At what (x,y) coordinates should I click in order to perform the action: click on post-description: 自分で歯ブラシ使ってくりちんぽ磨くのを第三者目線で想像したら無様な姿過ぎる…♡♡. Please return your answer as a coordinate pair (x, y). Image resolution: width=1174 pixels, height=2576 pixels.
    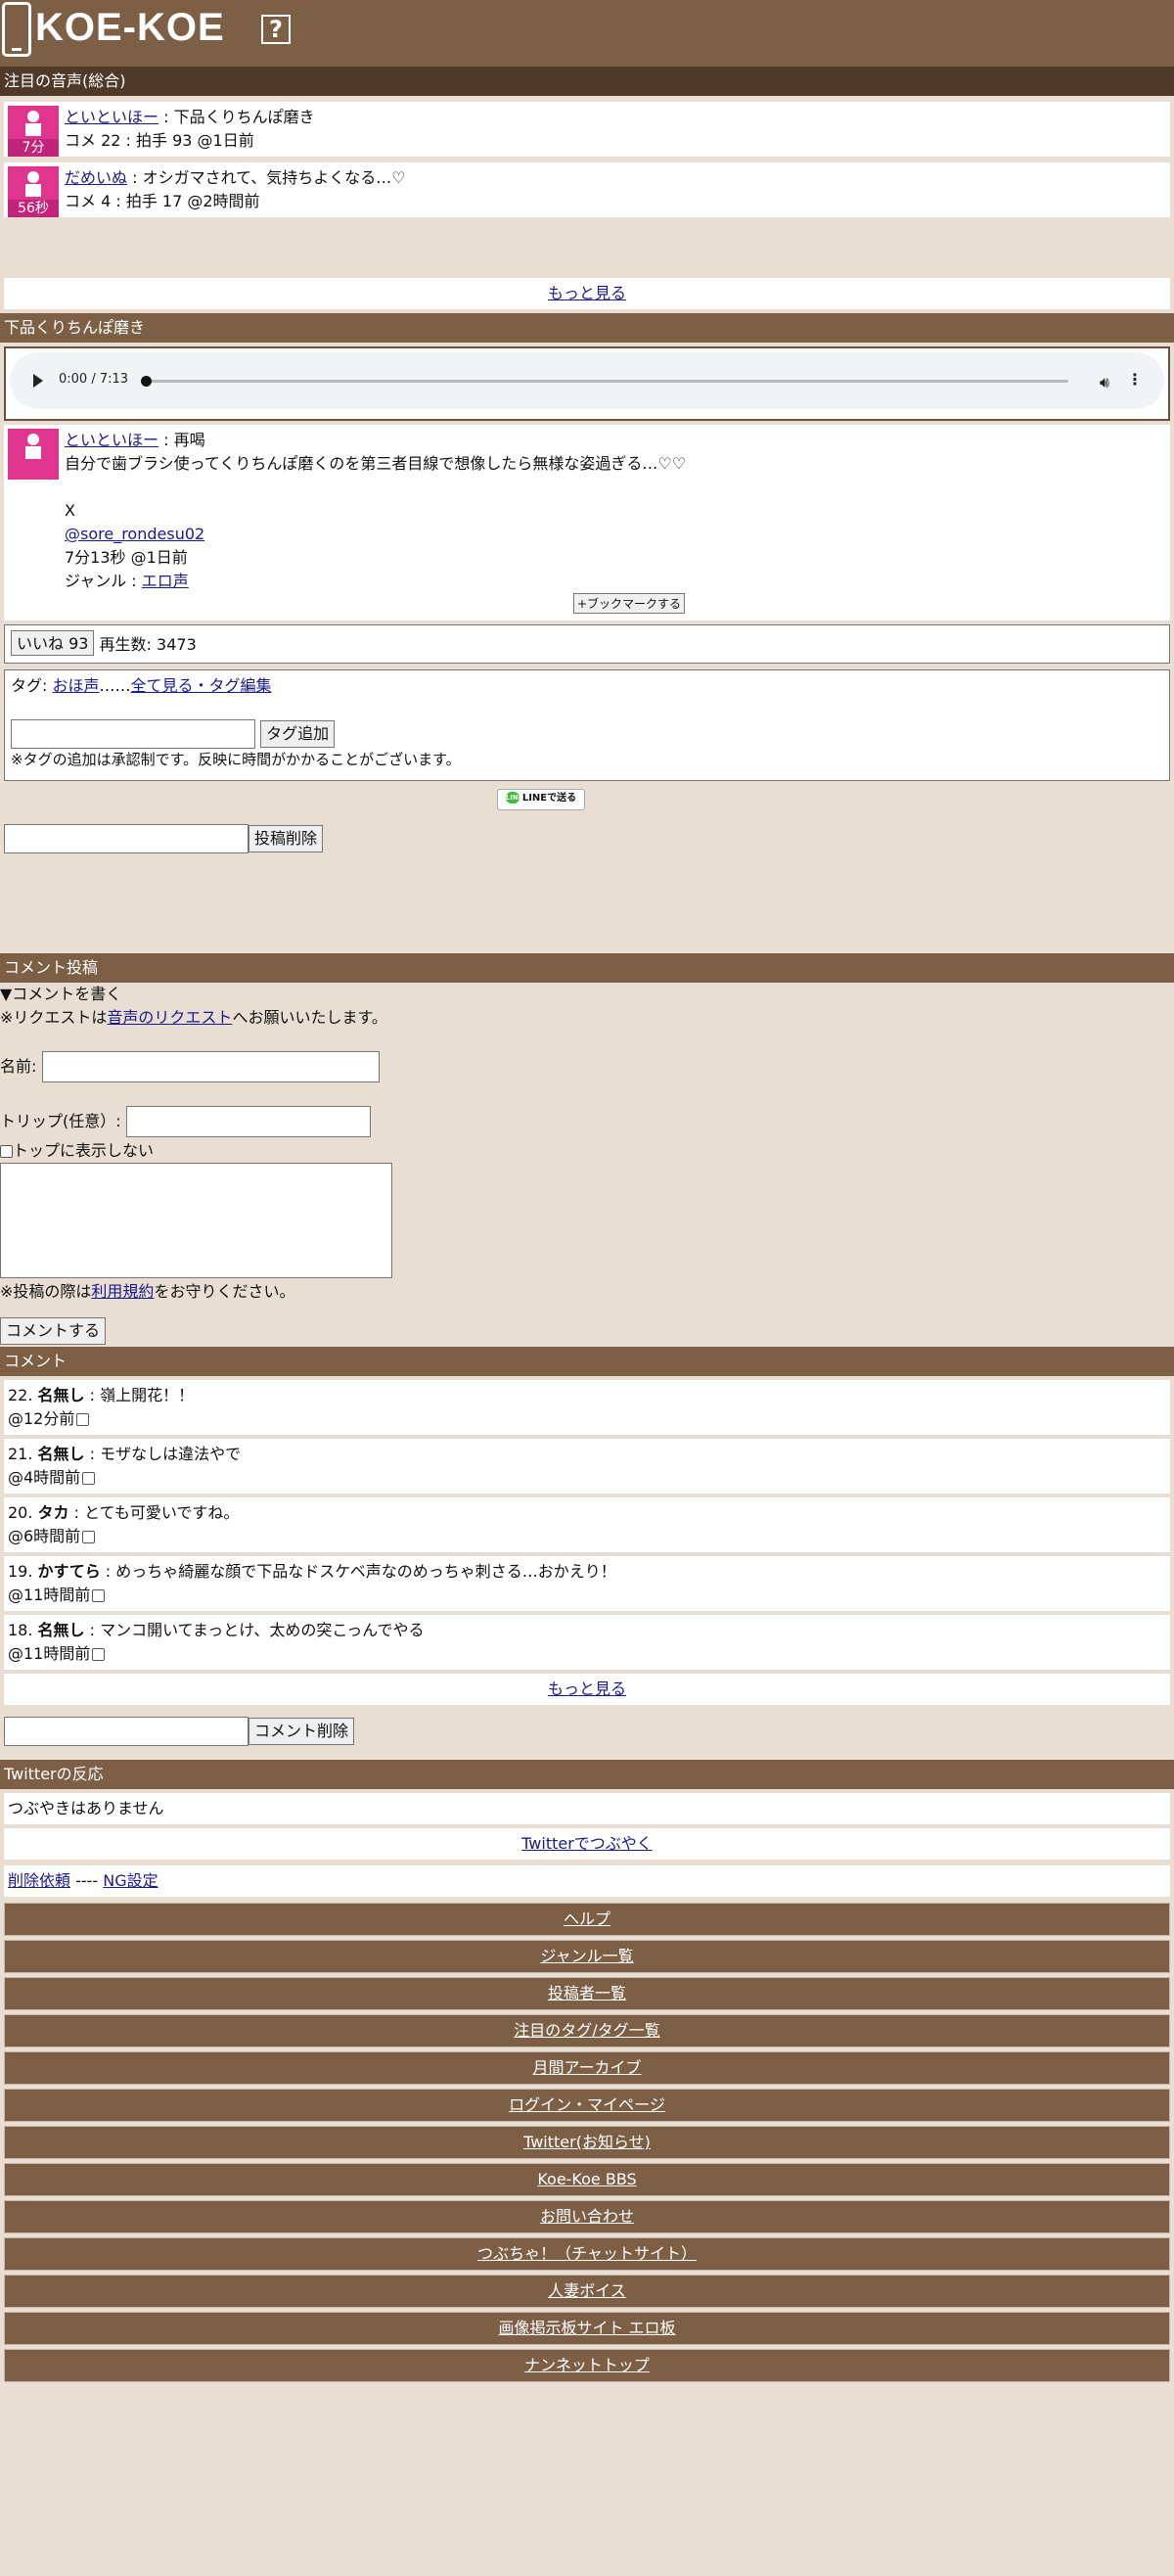
    Looking at the image, I should click on (376, 464).